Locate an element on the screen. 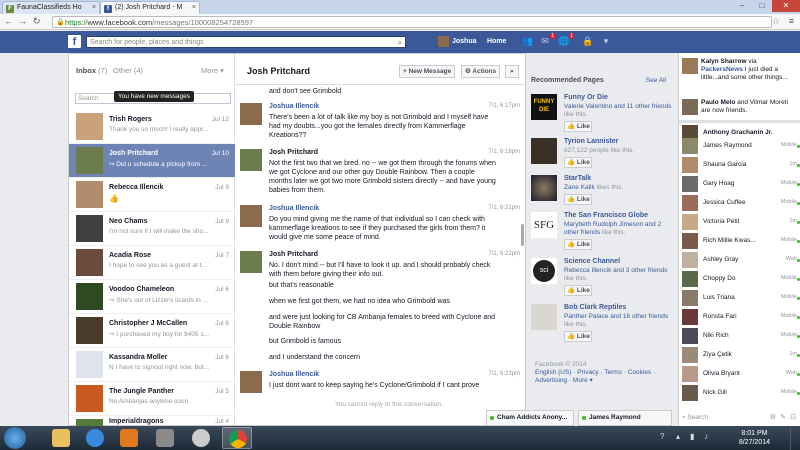  chat-settings-icon: ⚙ is located at coordinates (773, 417).